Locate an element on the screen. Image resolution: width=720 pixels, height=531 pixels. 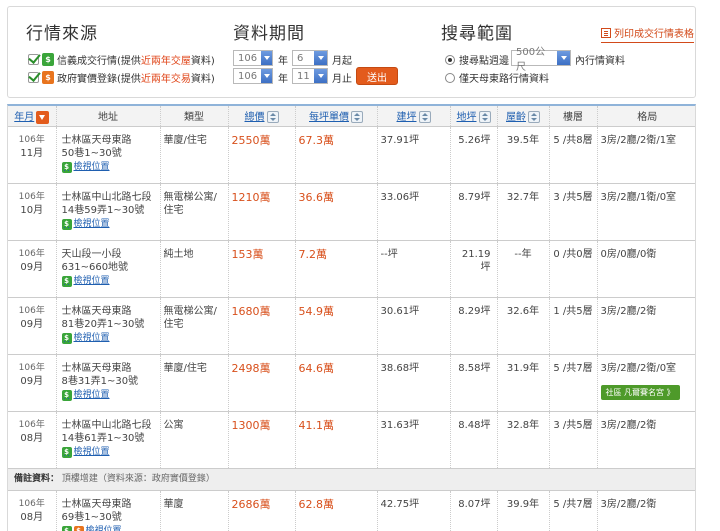
unit-price-cell: 41.1萬 is located at coordinates (336, 440).